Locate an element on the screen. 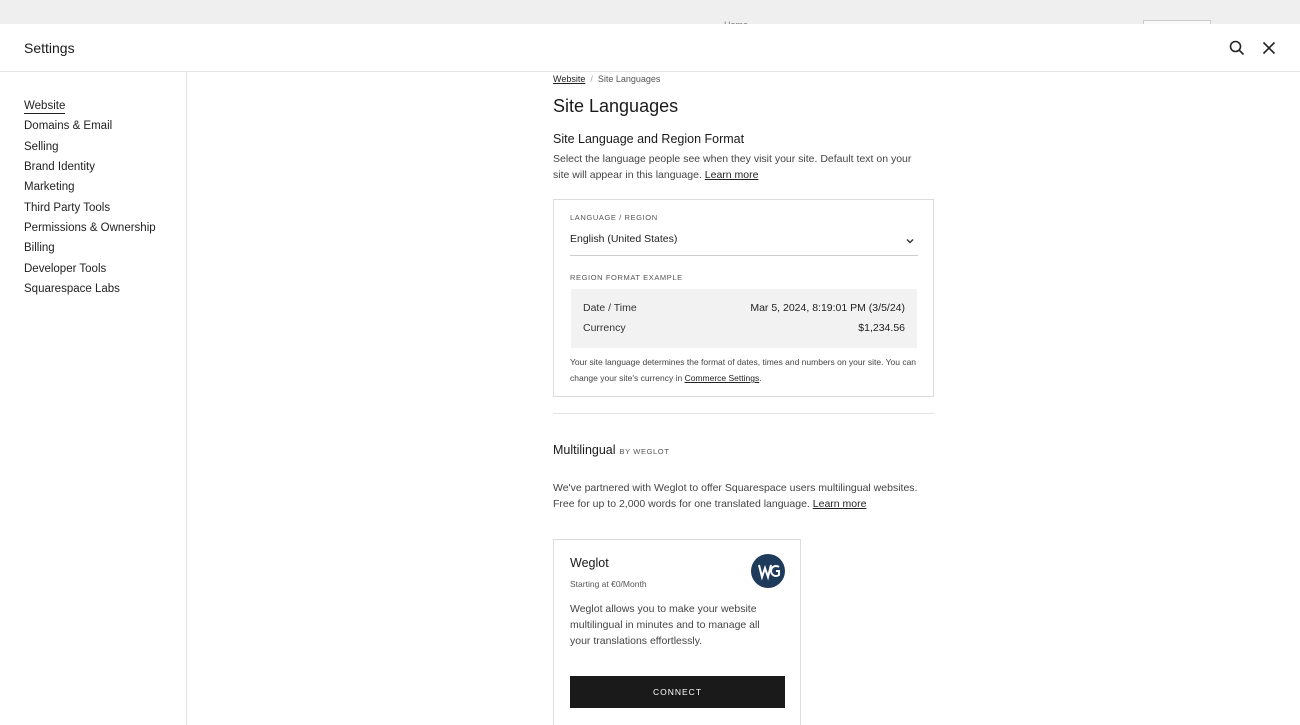 This screenshot has height=725, width=1300. section-divider is located at coordinates (743, 413).